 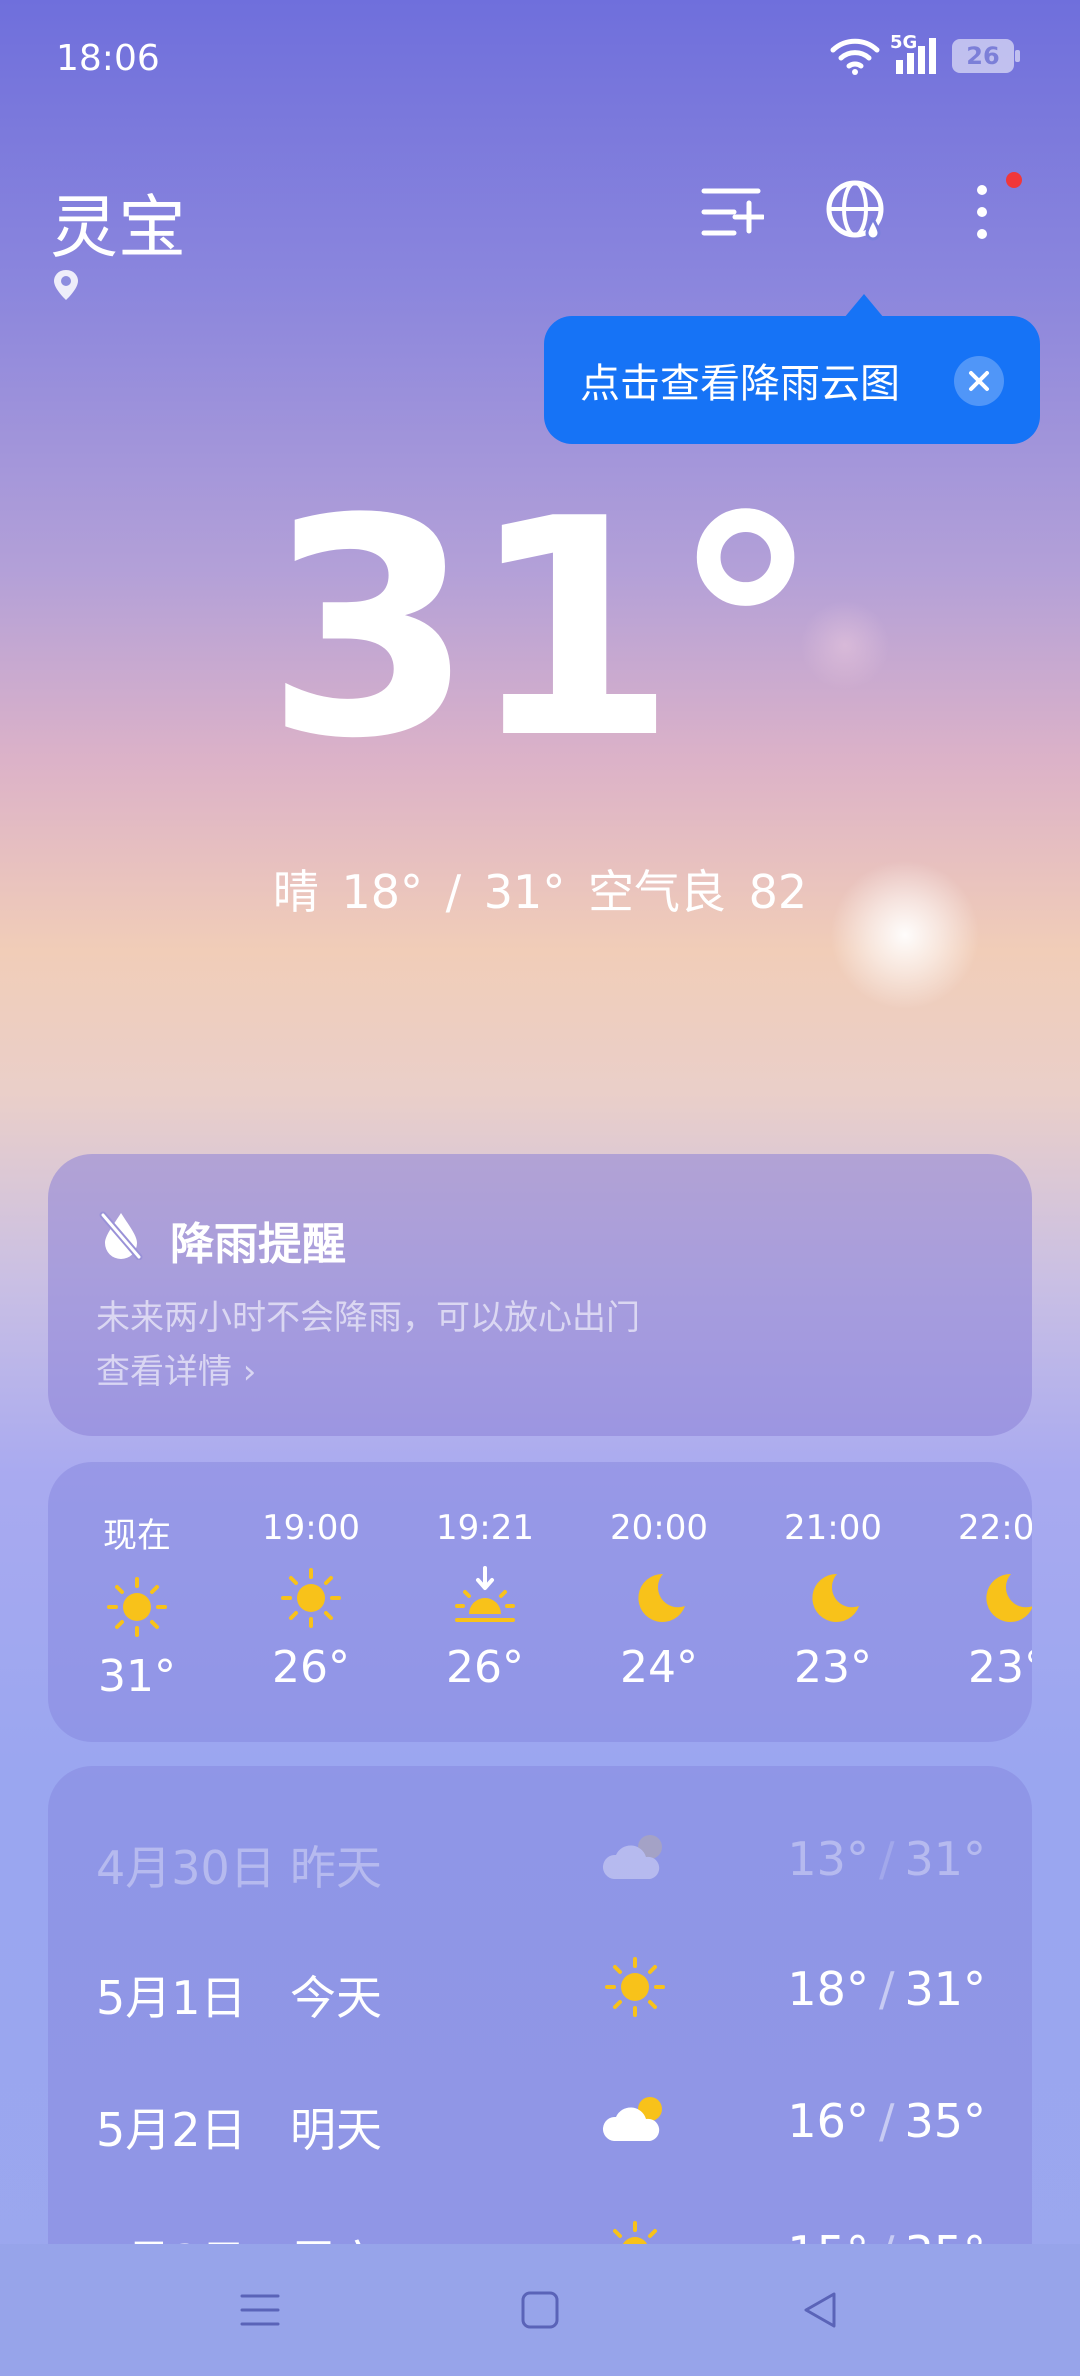 What do you see at coordinates (855, 210) in the screenshot?
I see `globe-rain-icon` at bounding box center [855, 210].